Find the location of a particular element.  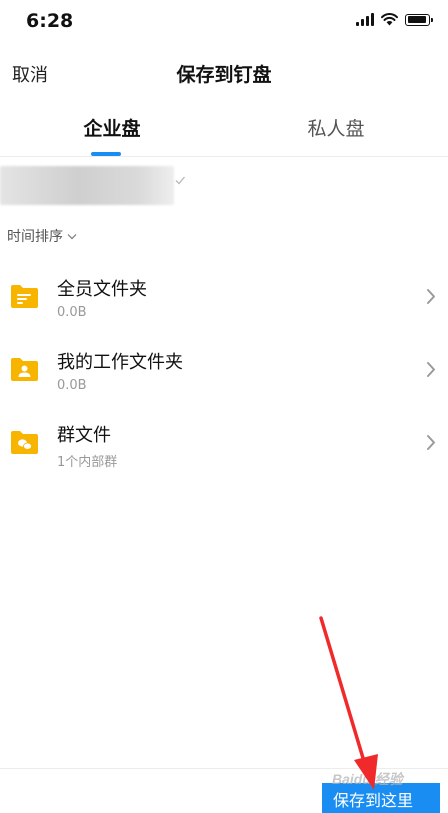

status-time: 6:28 is located at coordinates (50, 21).